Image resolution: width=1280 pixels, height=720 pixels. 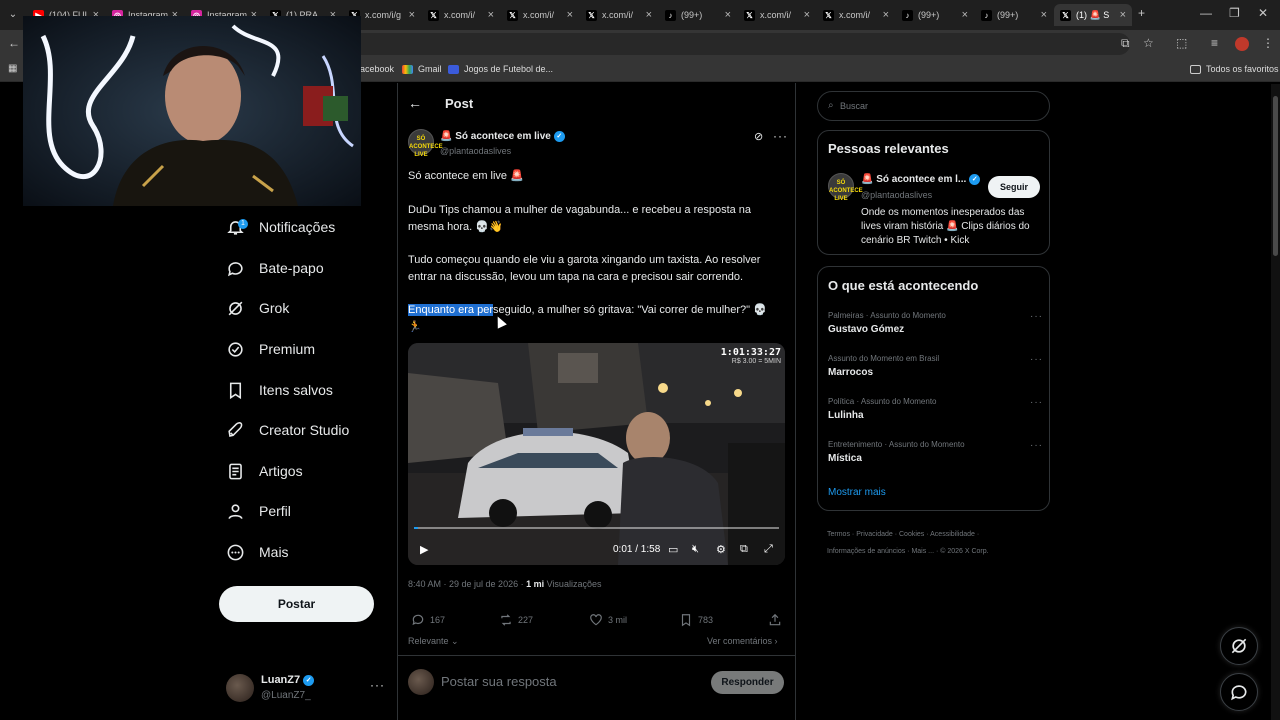 What do you see at coordinates (433, 641) in the screenshot?
I see `sort-dropdown: Relevante ⌄` at bounding box center [433, 641].